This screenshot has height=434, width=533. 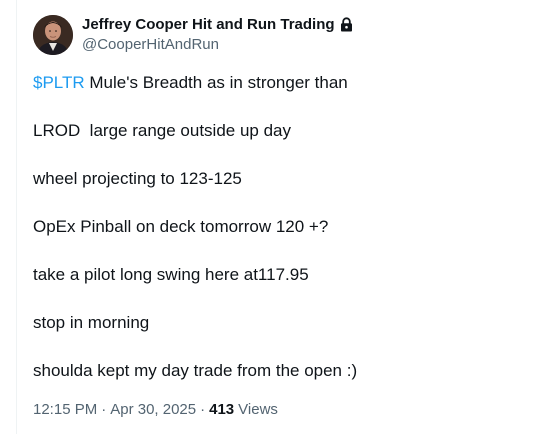 I want to click on tweet-meta: 12:15 PM · Apr 30, 2025 · 413 Views, so click(x=155, y=410).